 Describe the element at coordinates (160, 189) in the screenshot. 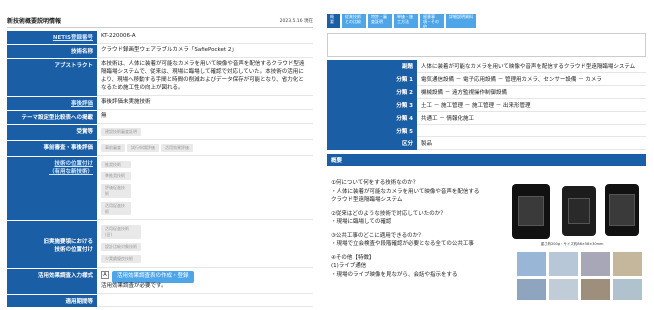

I see `positioning-row: 技術の位置付け （有用な新技術） 推奨技術 準推奨技術 評価促進技術 活用促進技術` at that location.